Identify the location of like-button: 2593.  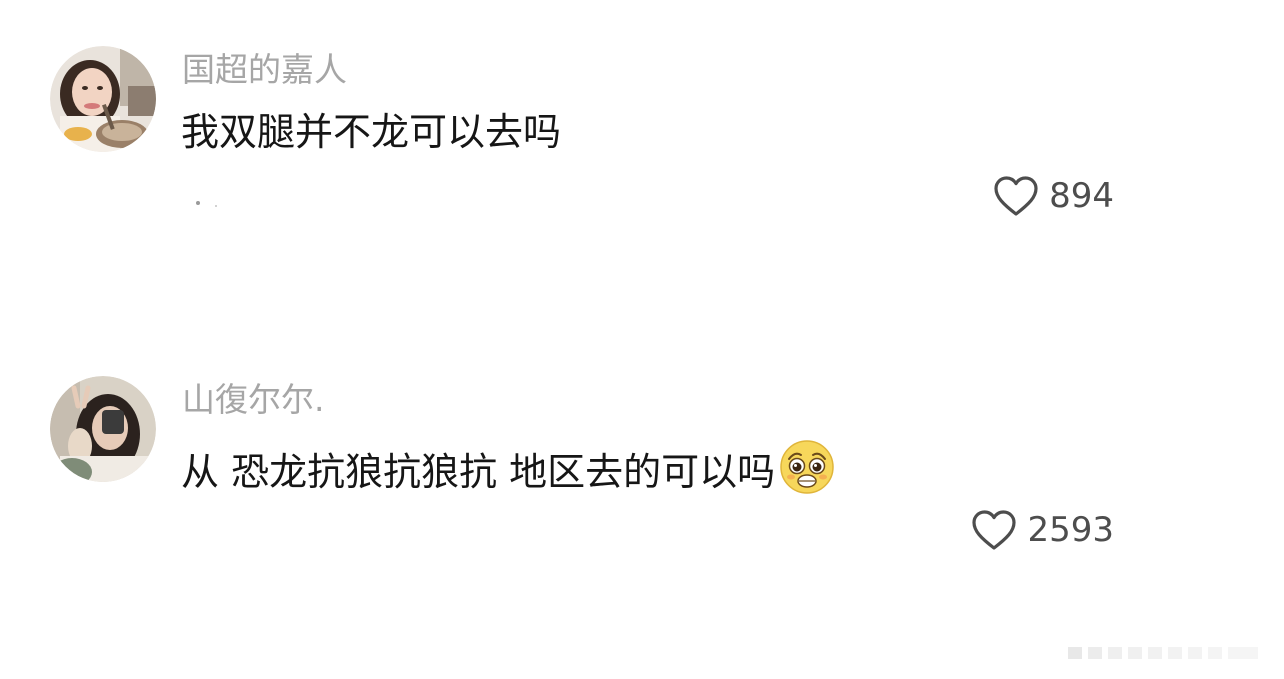
(1042, 530).